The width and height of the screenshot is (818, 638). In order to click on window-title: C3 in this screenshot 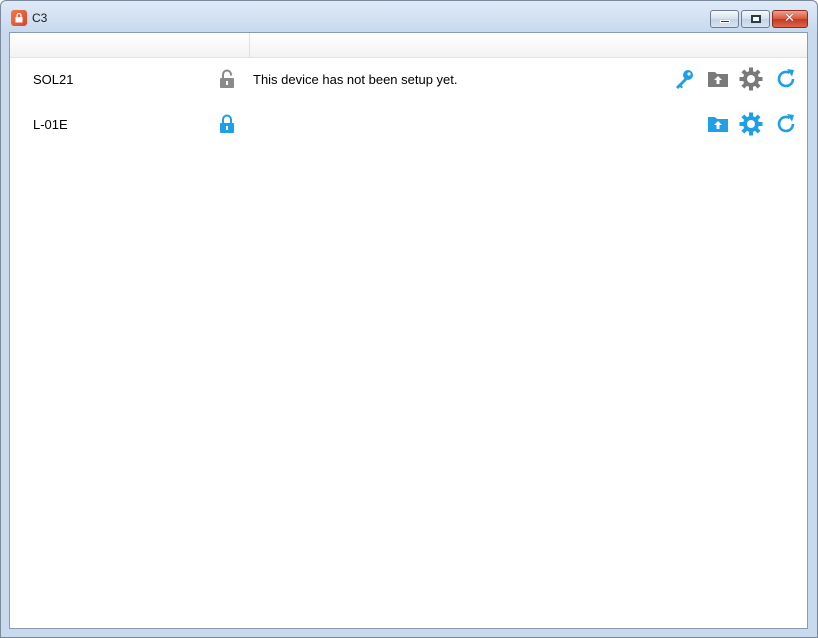, I will do `click(40, 18)`.